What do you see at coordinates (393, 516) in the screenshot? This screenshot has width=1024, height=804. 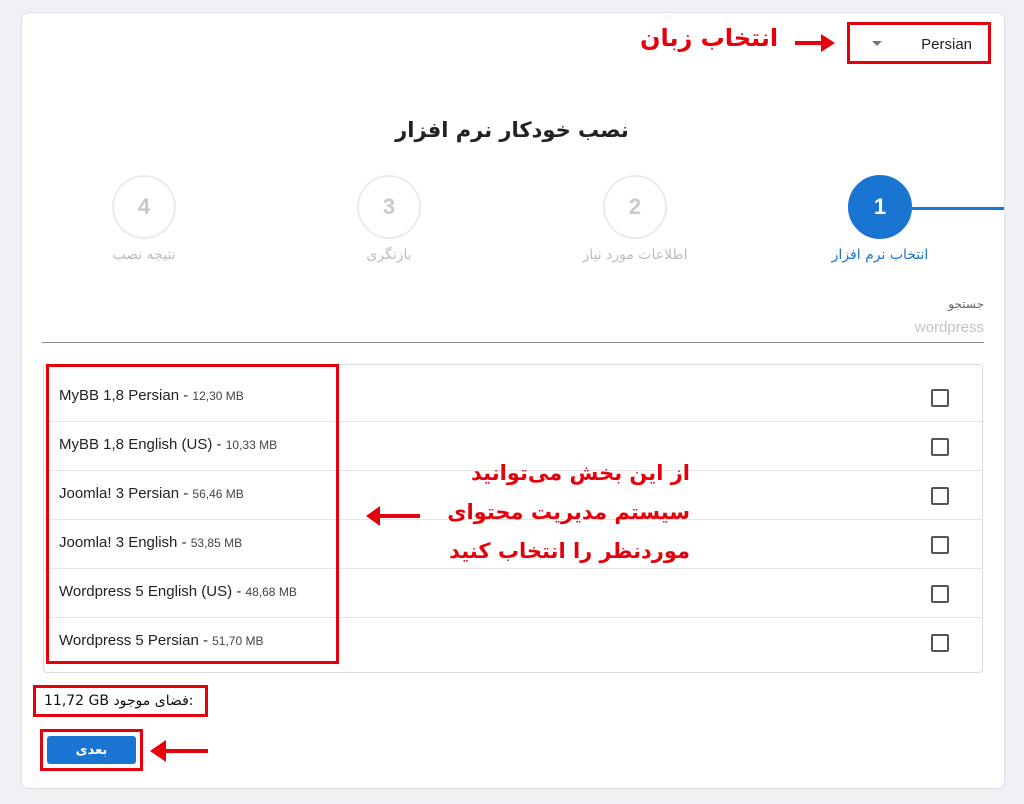 I see `list-arrow-icon` at bounding box center [393, 516].